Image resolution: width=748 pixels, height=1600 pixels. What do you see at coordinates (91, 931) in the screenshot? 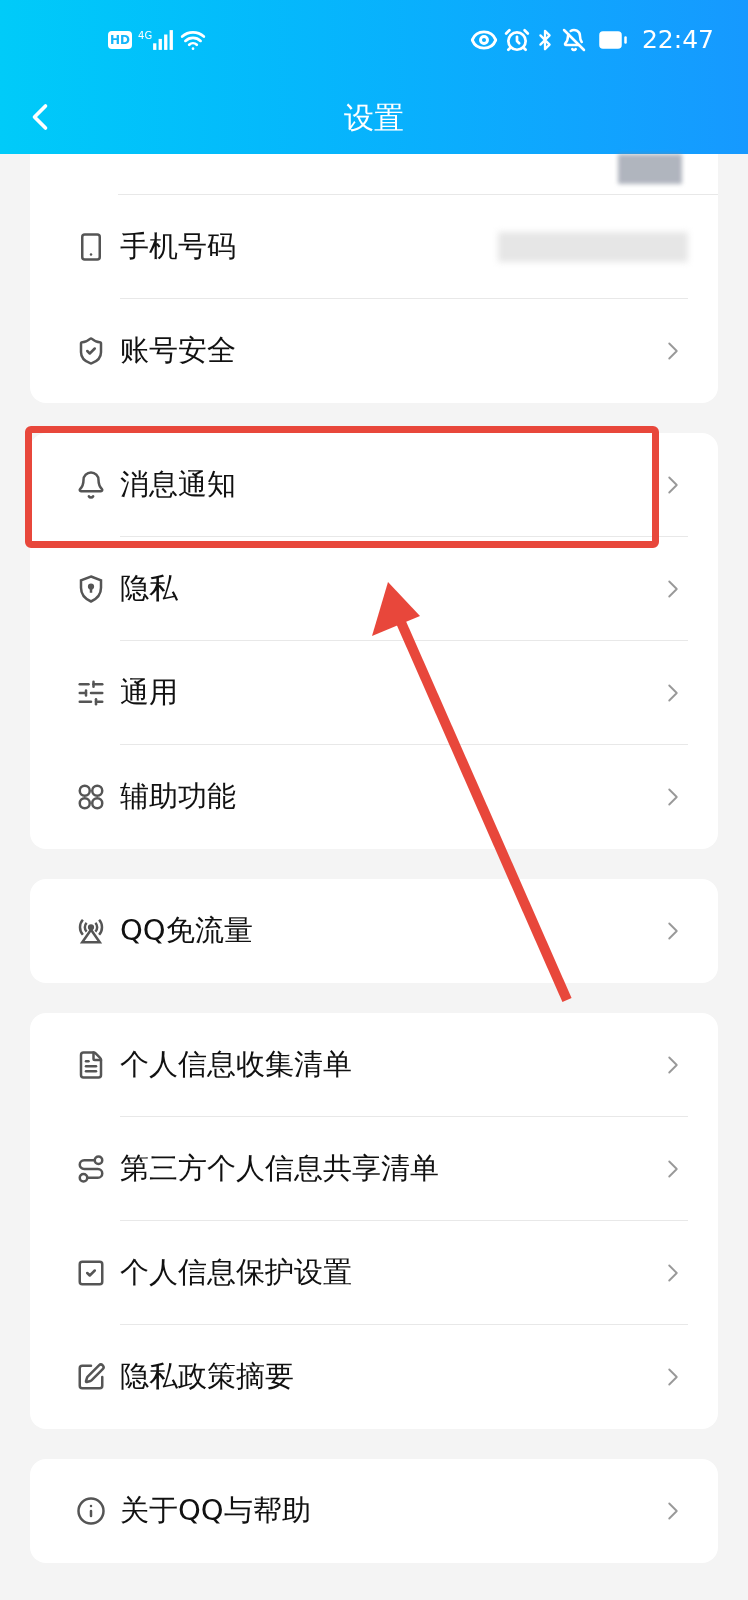
I see `signal-tower-icon` at bounding box center [91, 931].